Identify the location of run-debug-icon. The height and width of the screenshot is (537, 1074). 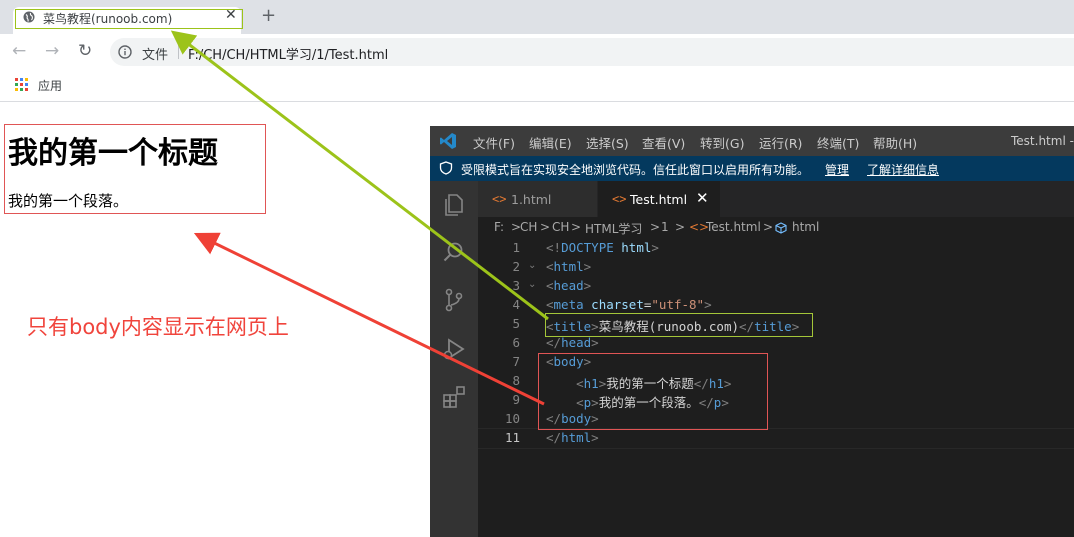
(454, 349).